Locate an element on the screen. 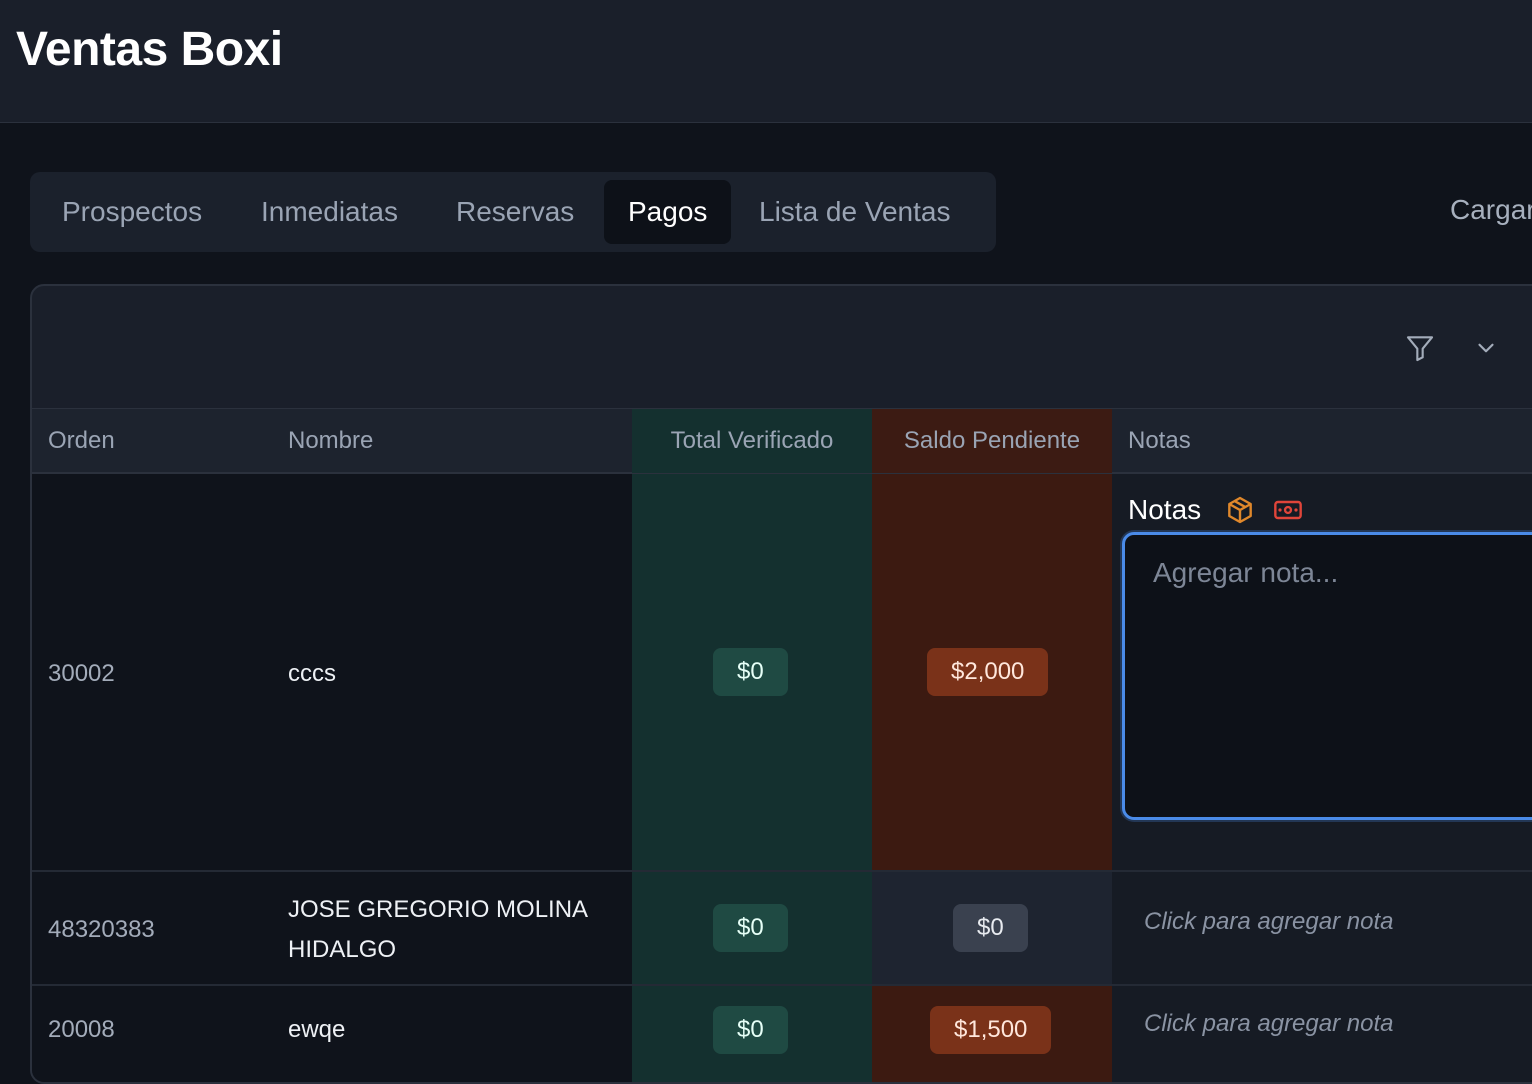 The height and width of the screenshot is (1084, 1532). orden-cell: 20008 is located at coordinates (81, 1029).